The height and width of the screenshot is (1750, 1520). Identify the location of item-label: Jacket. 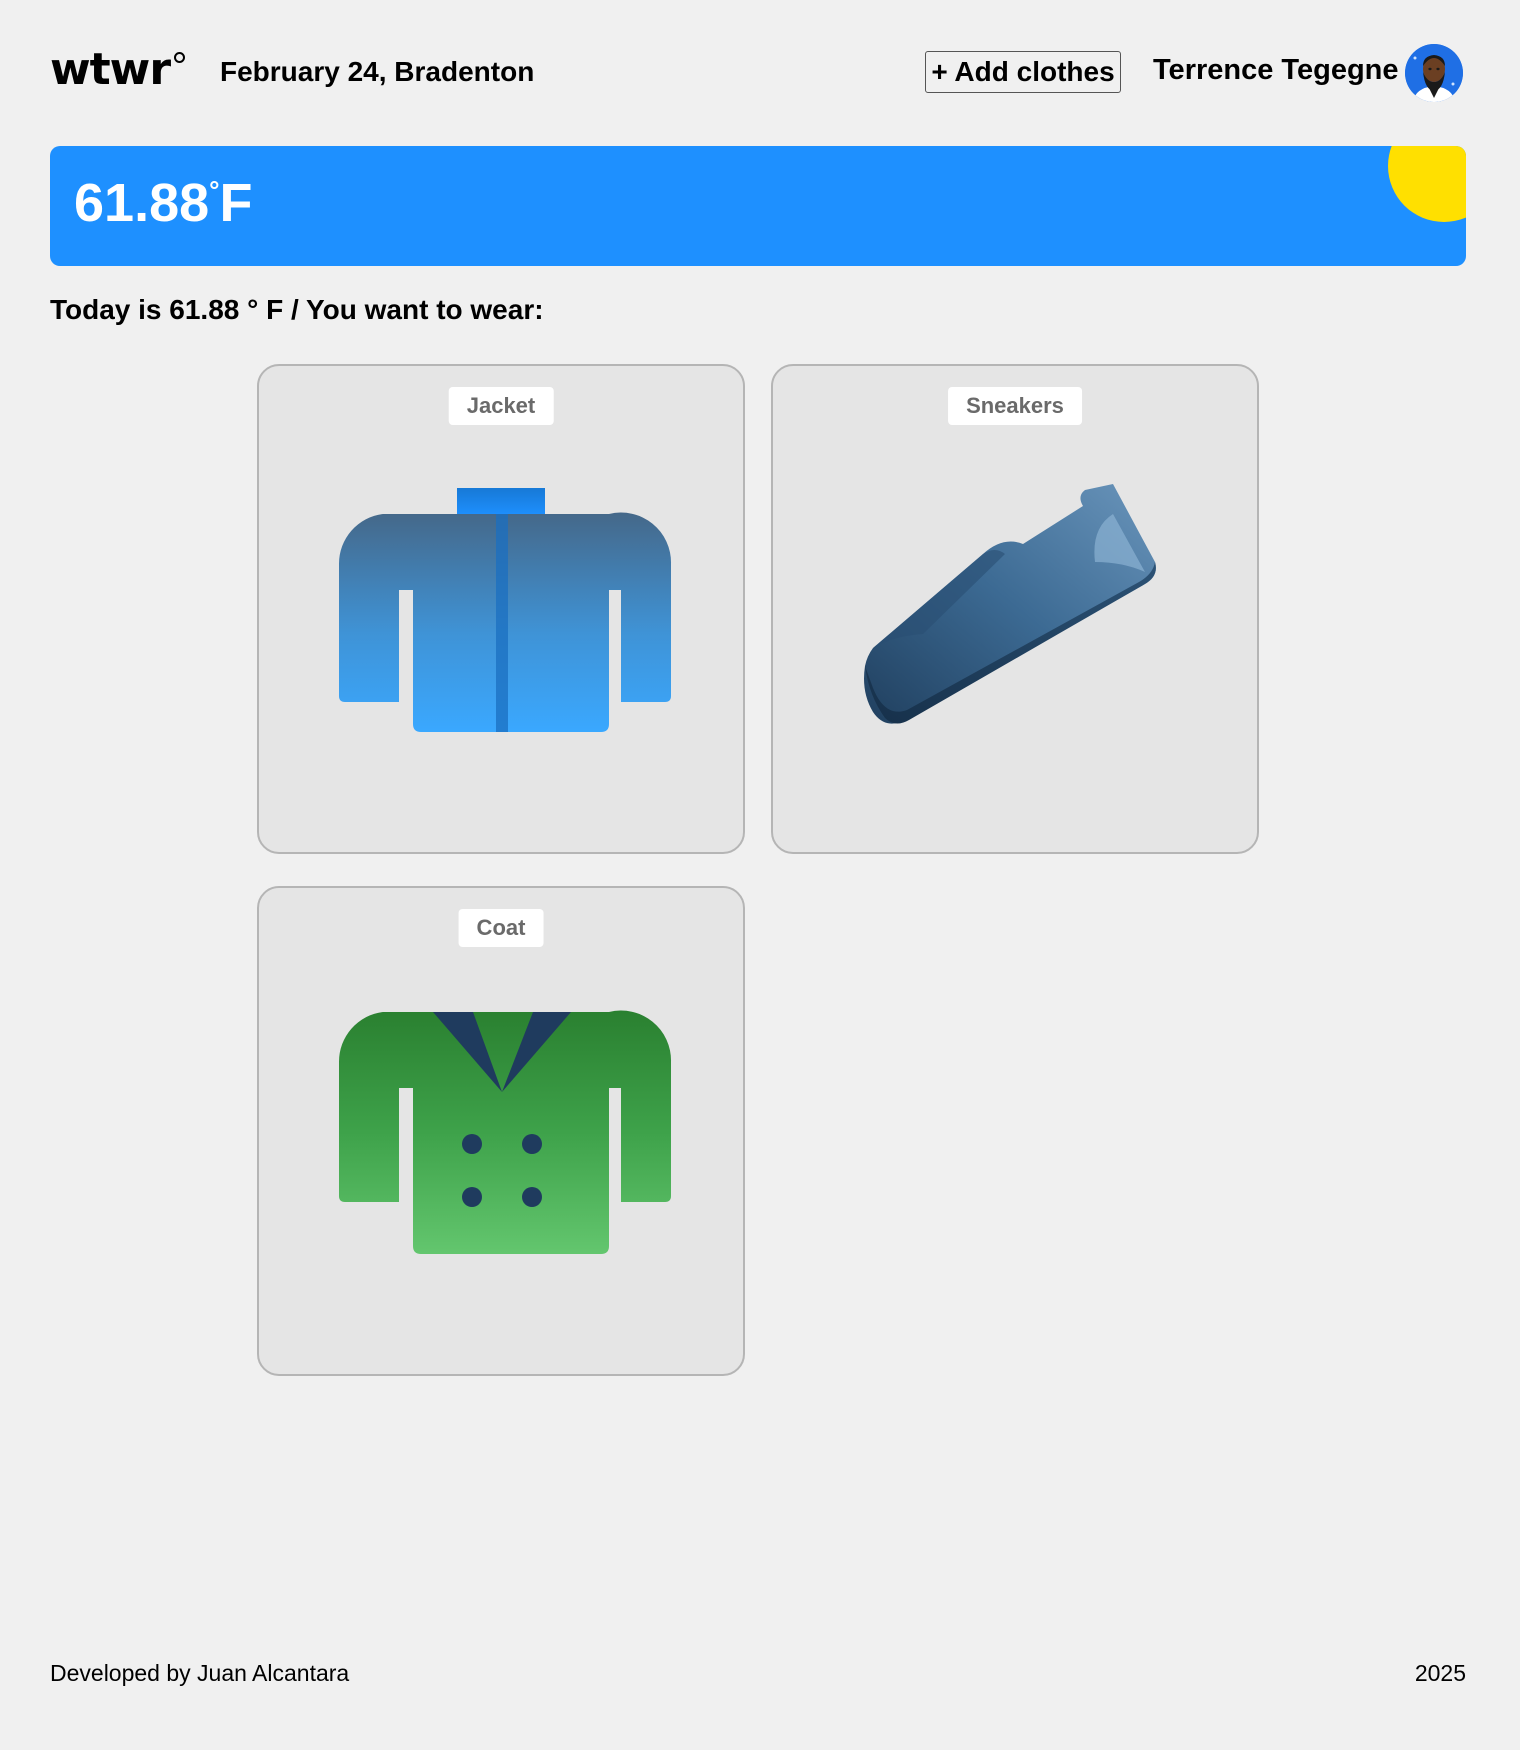
(501, 406).